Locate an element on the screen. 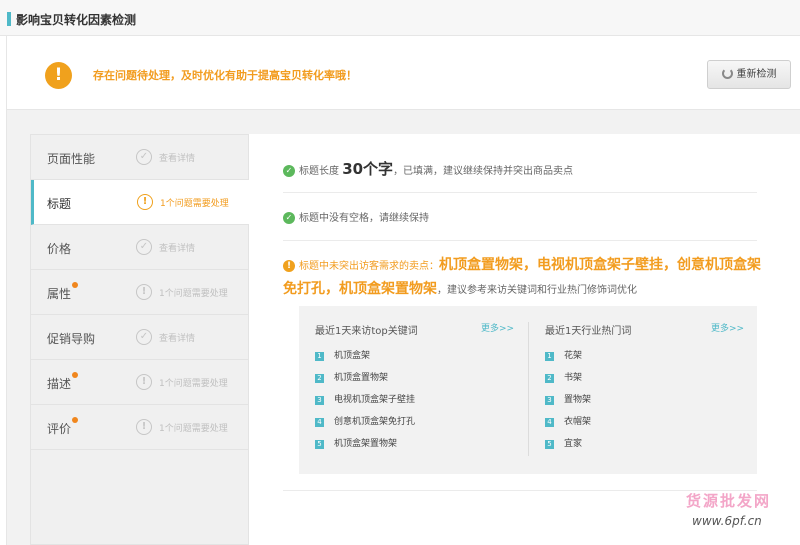  keyword-text: 电视机顶盒架子壁挂 is located at coordinates (375, 400).